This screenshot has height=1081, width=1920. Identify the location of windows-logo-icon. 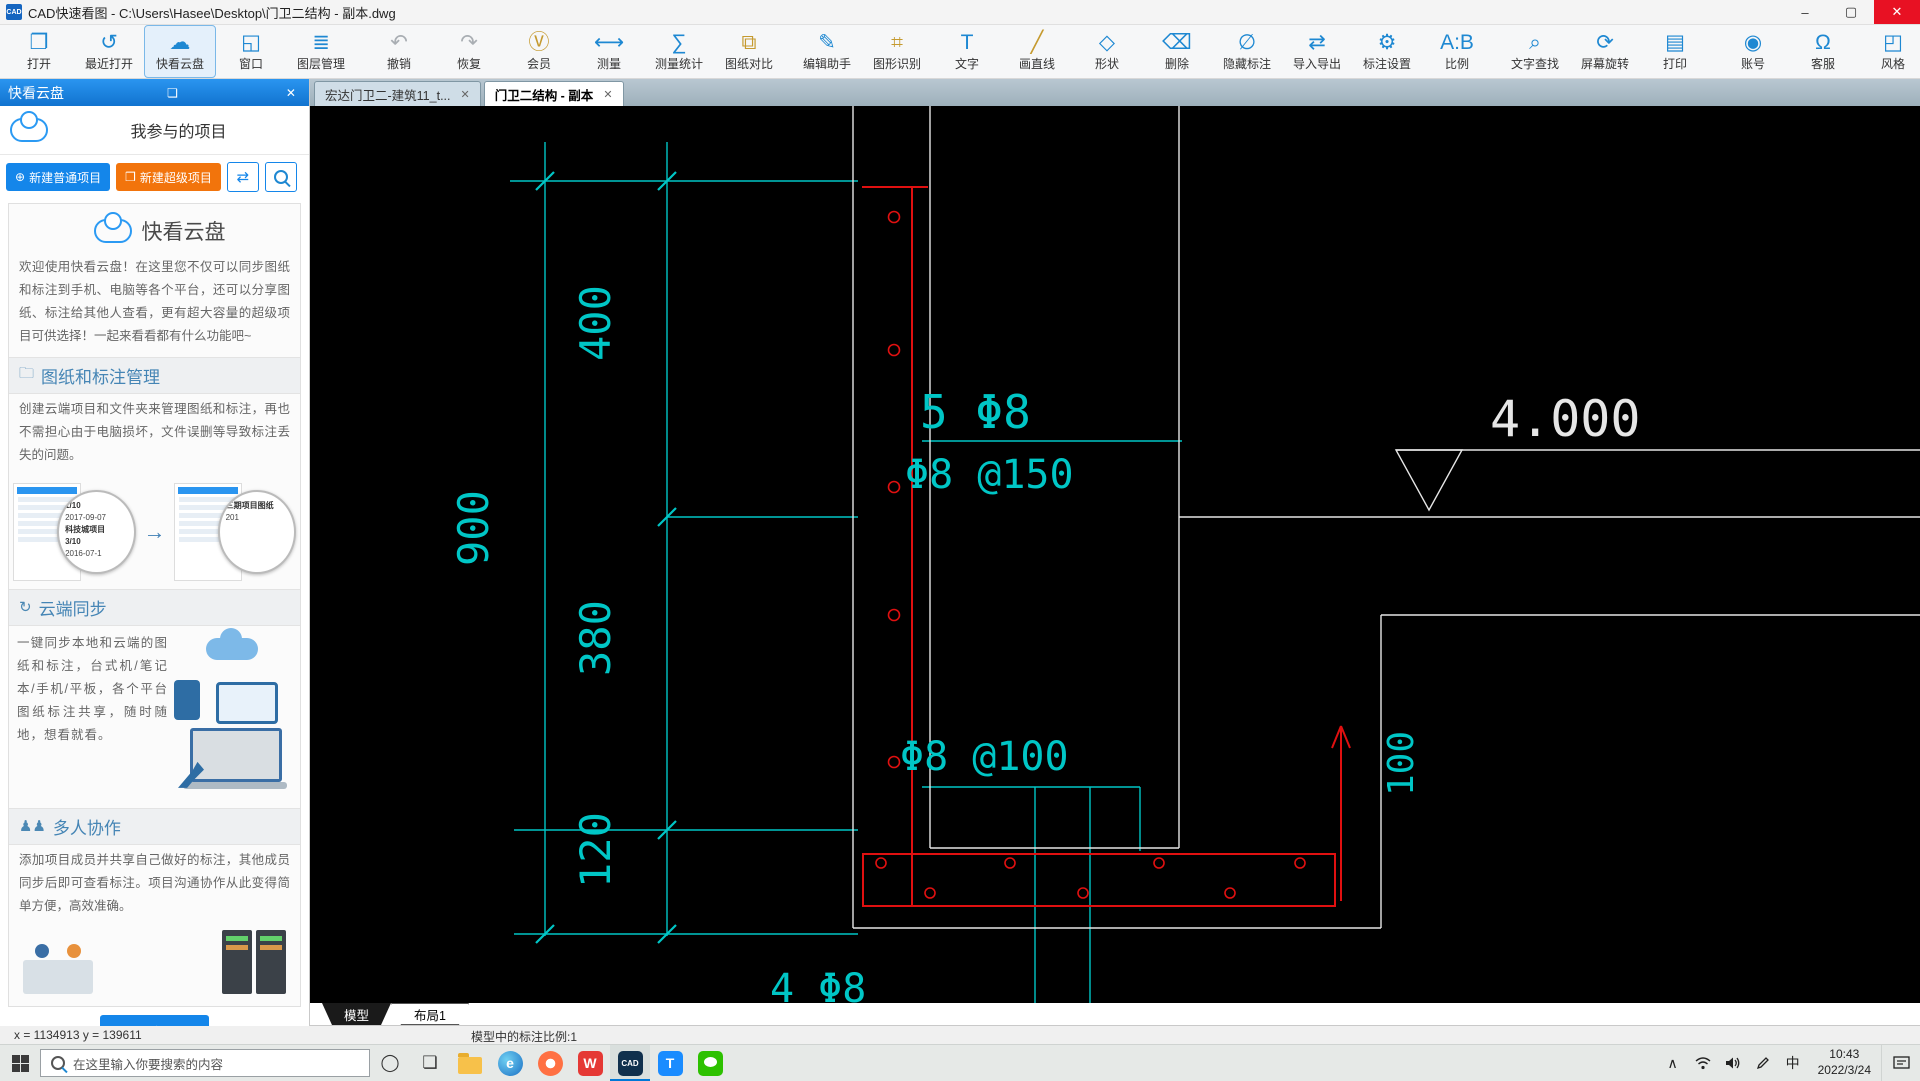
(20, 1063).